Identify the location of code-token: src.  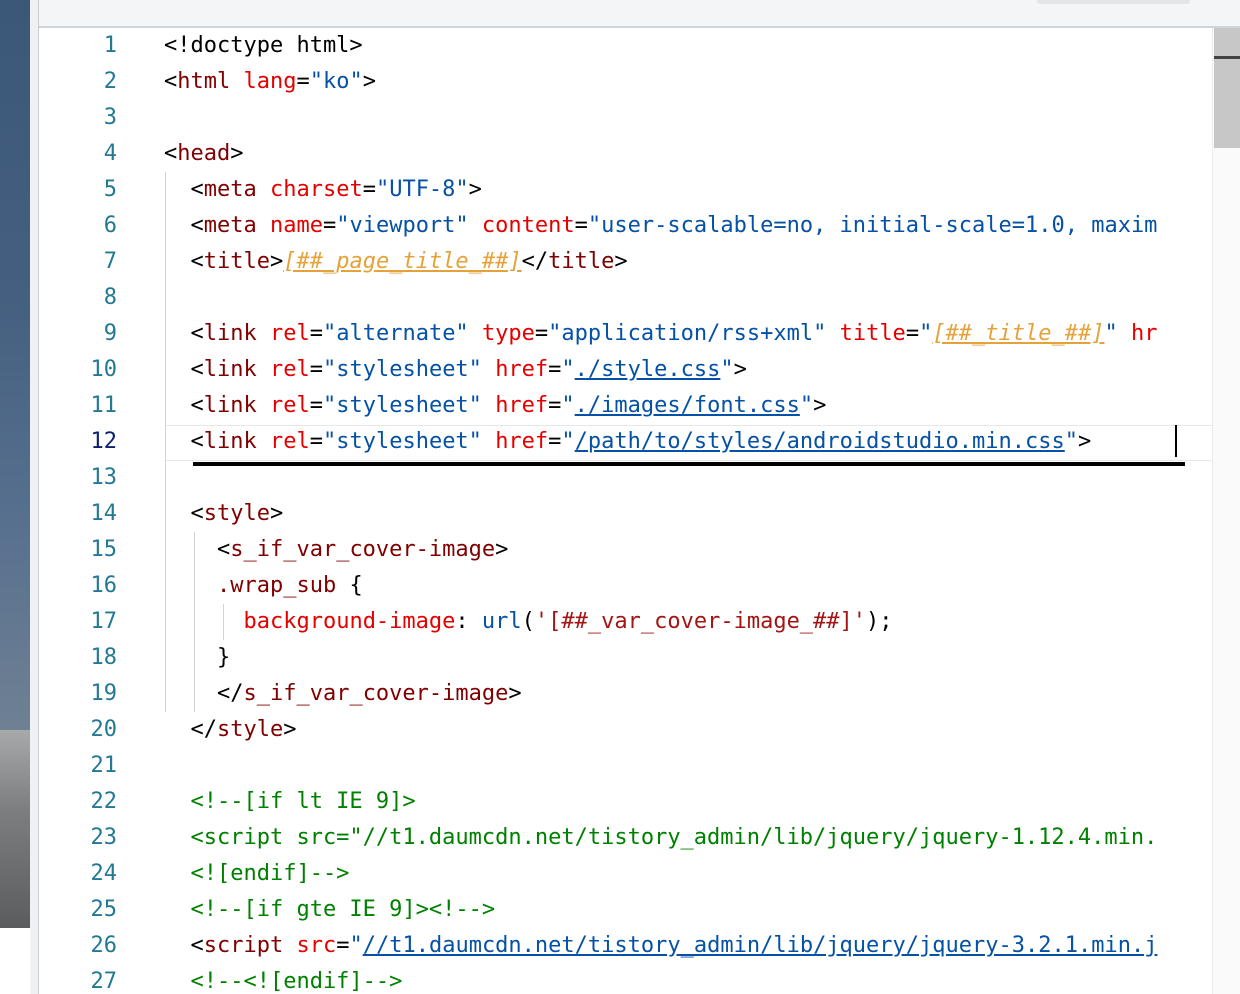
(316, 945).